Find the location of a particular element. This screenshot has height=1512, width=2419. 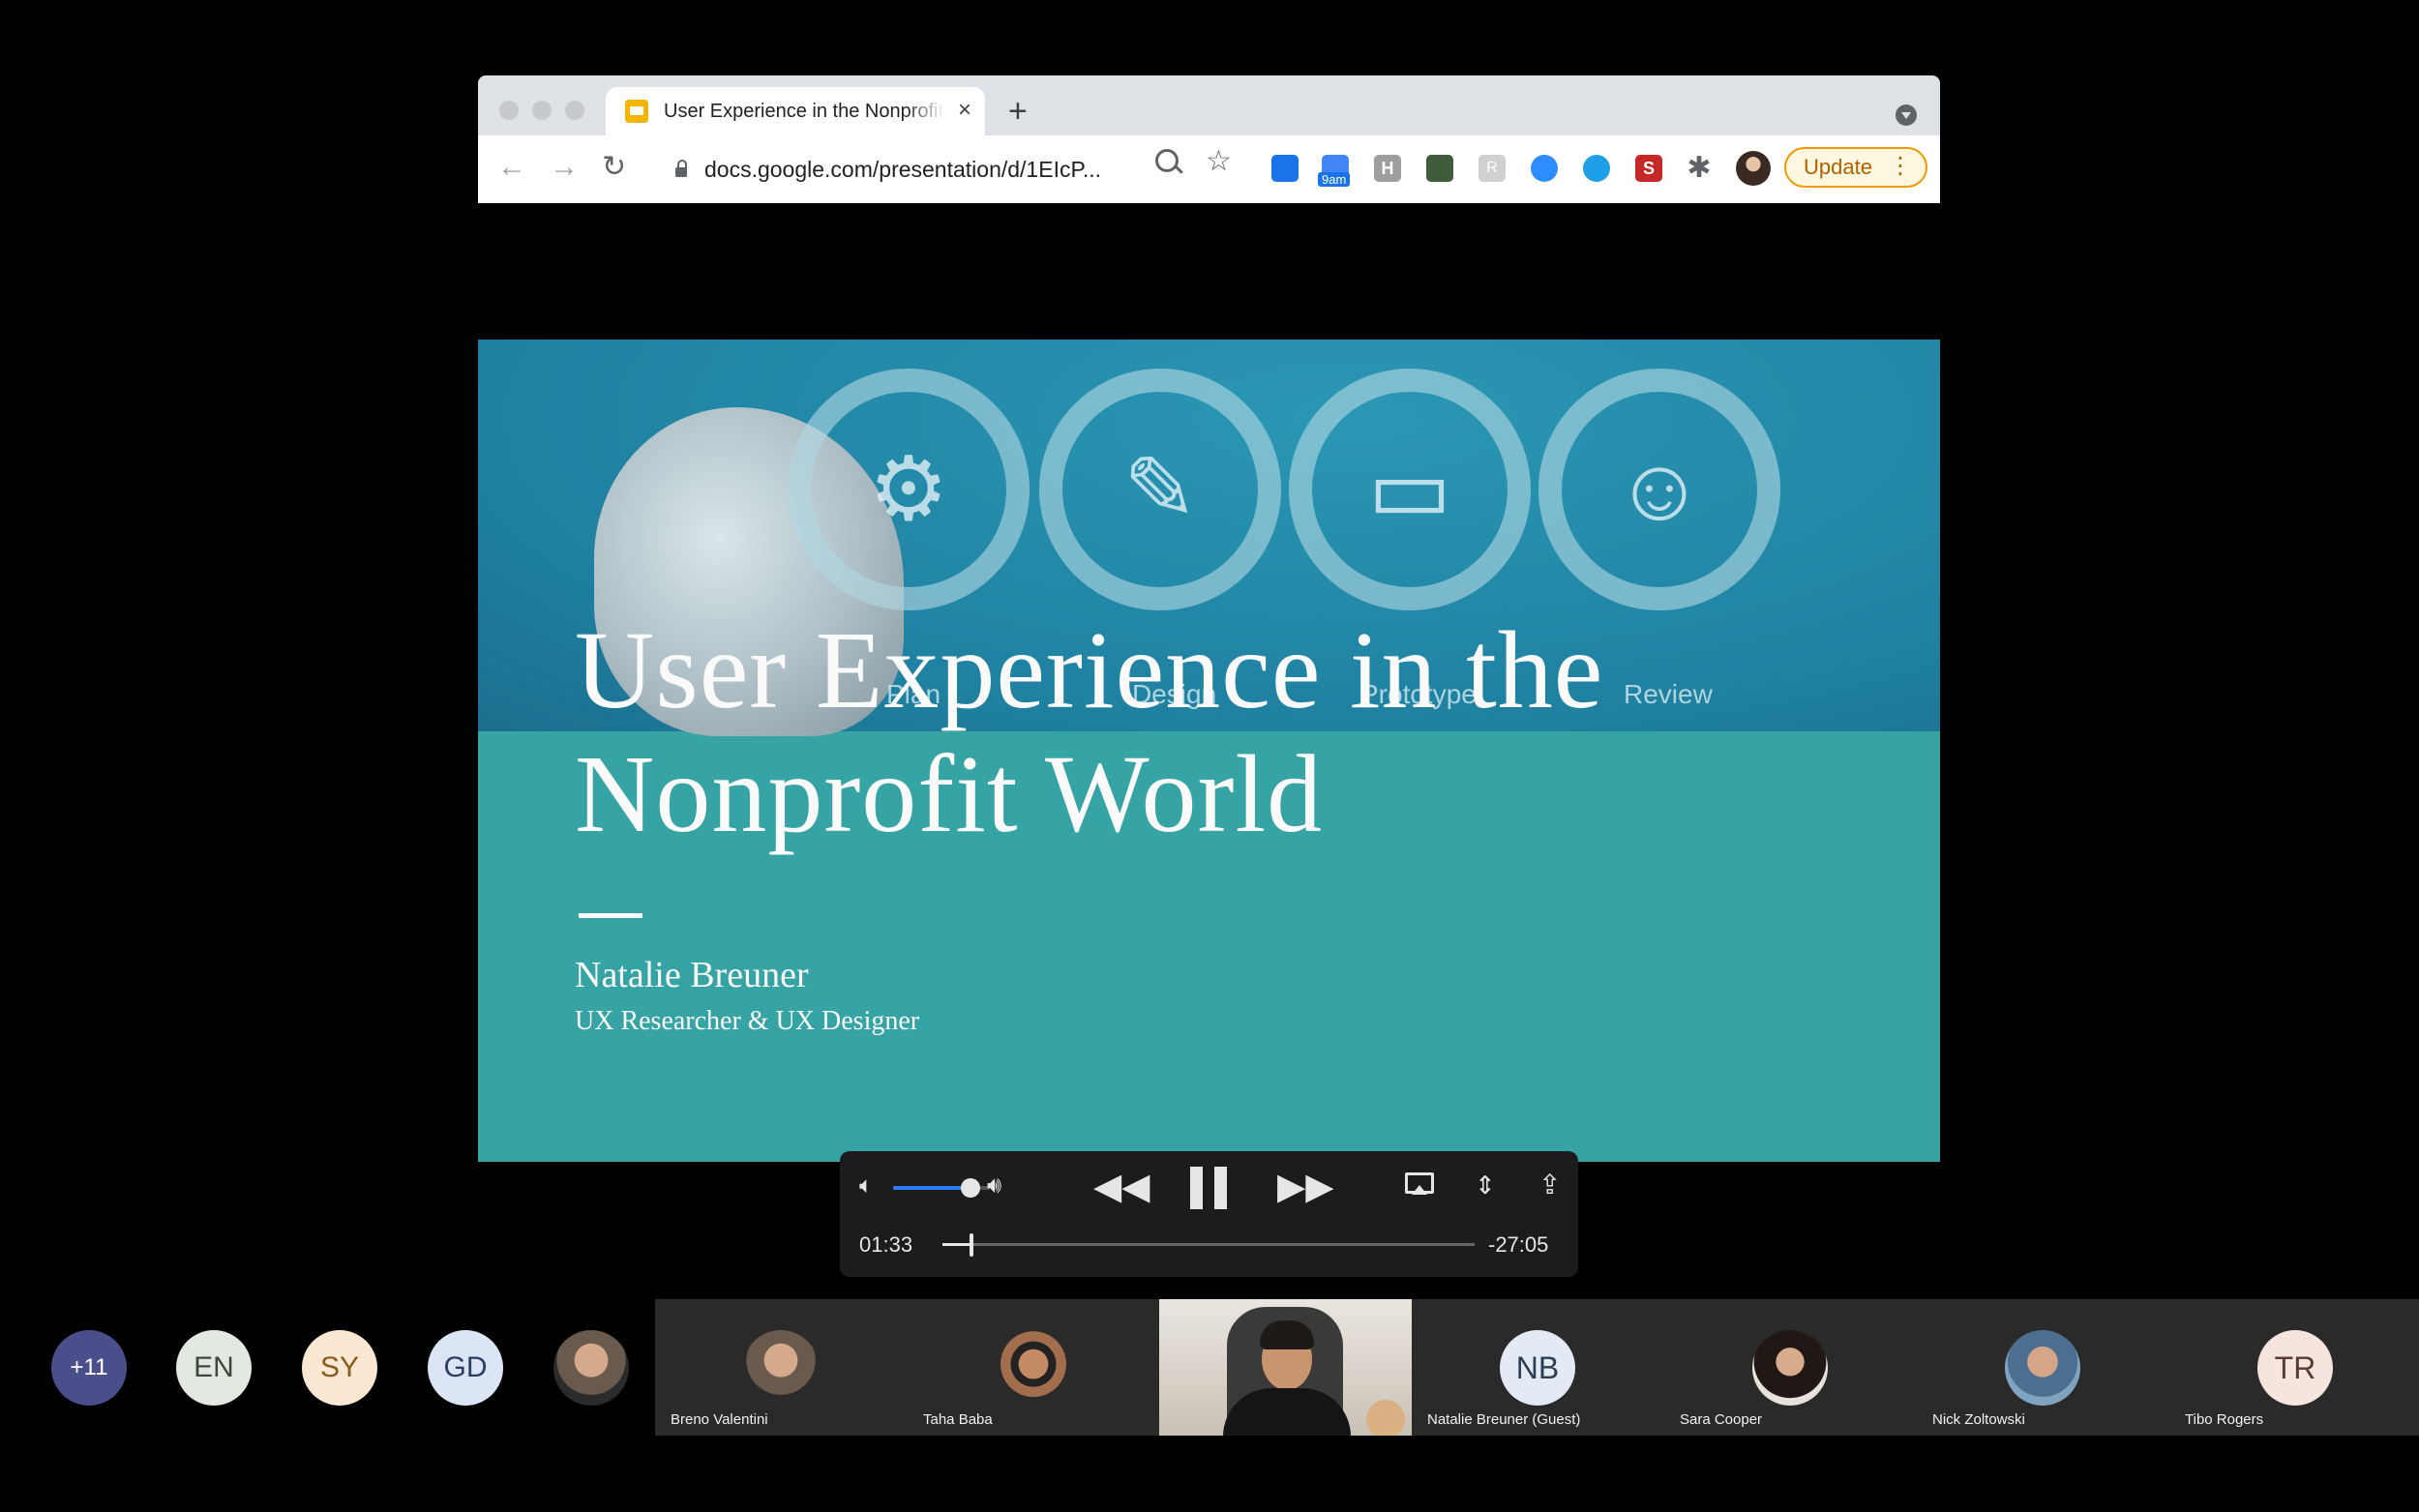

rewind-icon: ◀◀ is located at coordinates (1121, 1187).